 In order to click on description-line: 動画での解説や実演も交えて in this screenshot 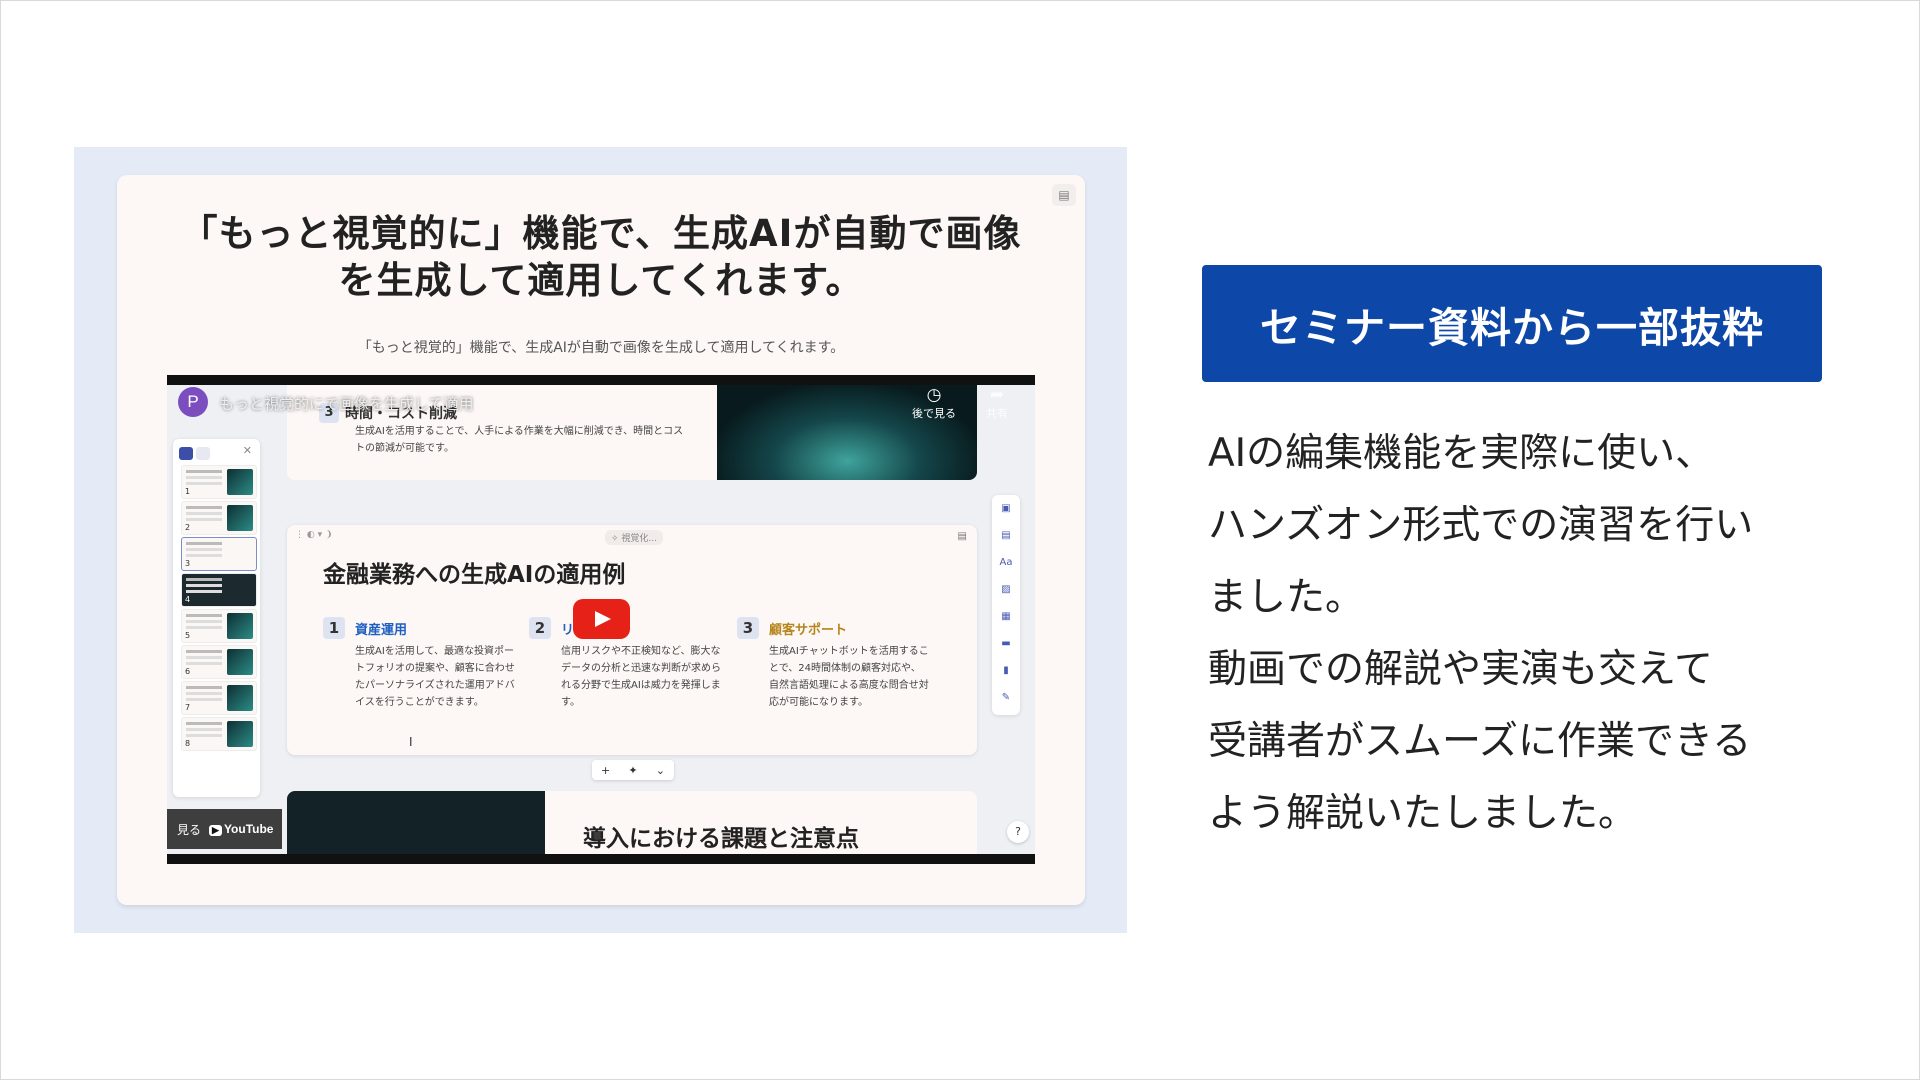, I will do `click(1461, 669)`.